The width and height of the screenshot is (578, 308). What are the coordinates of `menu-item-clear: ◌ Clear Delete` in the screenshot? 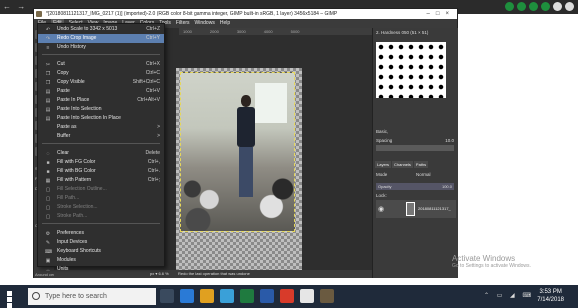 It's located at (101, 153).